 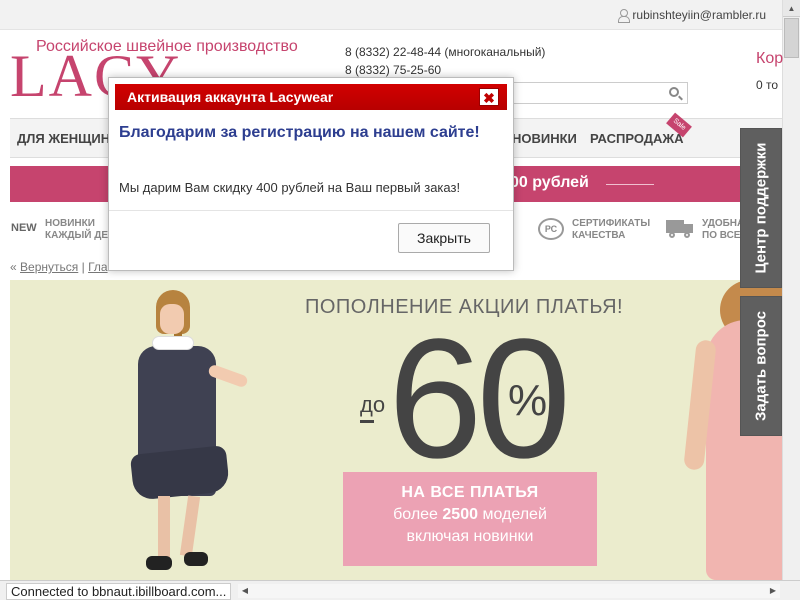 I want to click on banner-percent: %, so click(x=528, y=400).